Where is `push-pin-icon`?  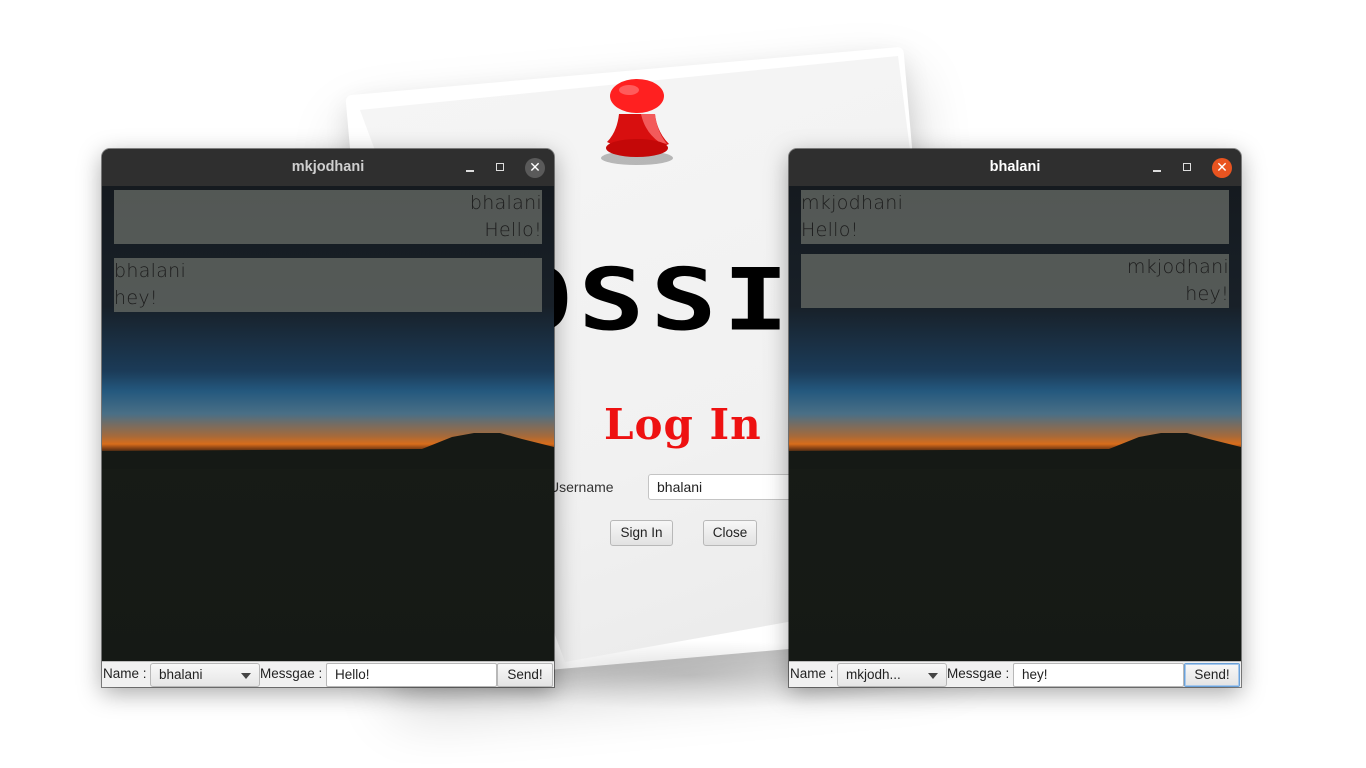 push-pin-icon is located at coordinates (637, 122).